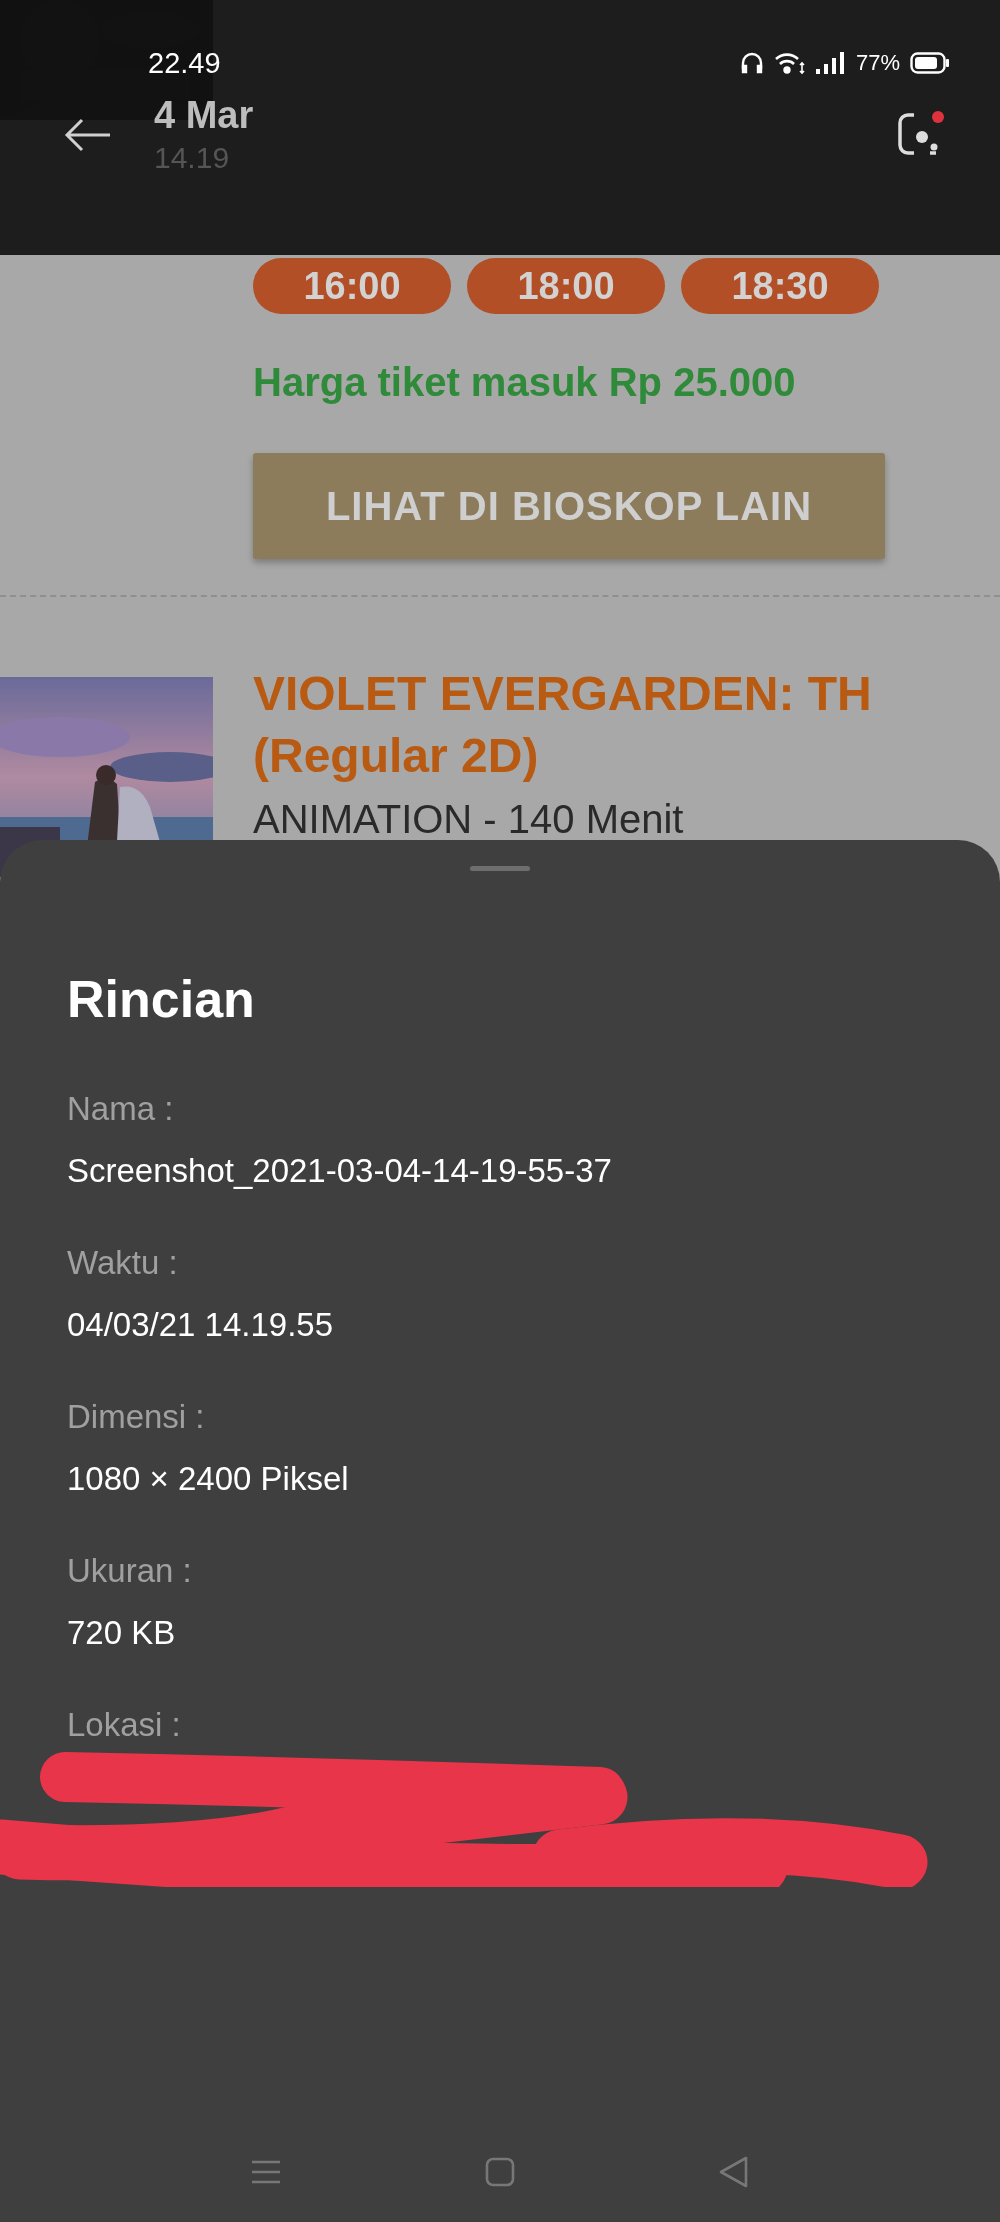 This screenshot has height=2222, width=1000. What do you see at coordinates (877, 63) in the screenshot?
I see `battery-percent: 77%` at bounding box center [877, 63].